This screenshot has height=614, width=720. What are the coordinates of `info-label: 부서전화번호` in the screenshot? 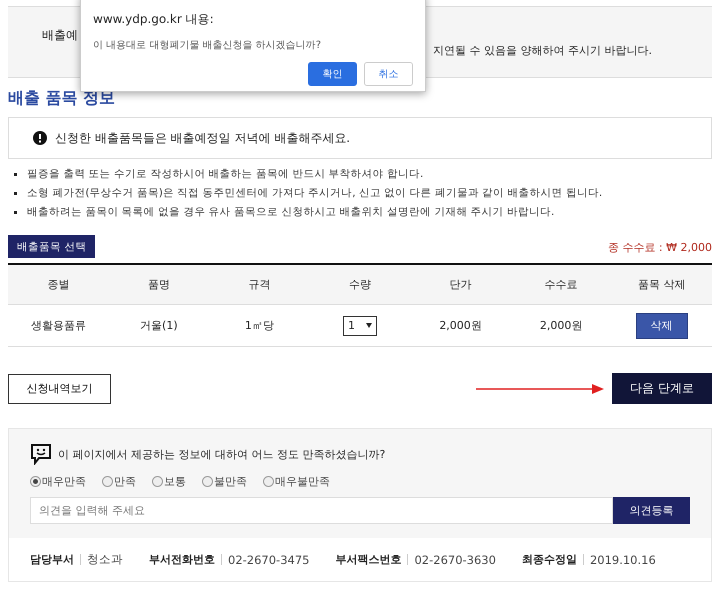 It's located at (182, 559).